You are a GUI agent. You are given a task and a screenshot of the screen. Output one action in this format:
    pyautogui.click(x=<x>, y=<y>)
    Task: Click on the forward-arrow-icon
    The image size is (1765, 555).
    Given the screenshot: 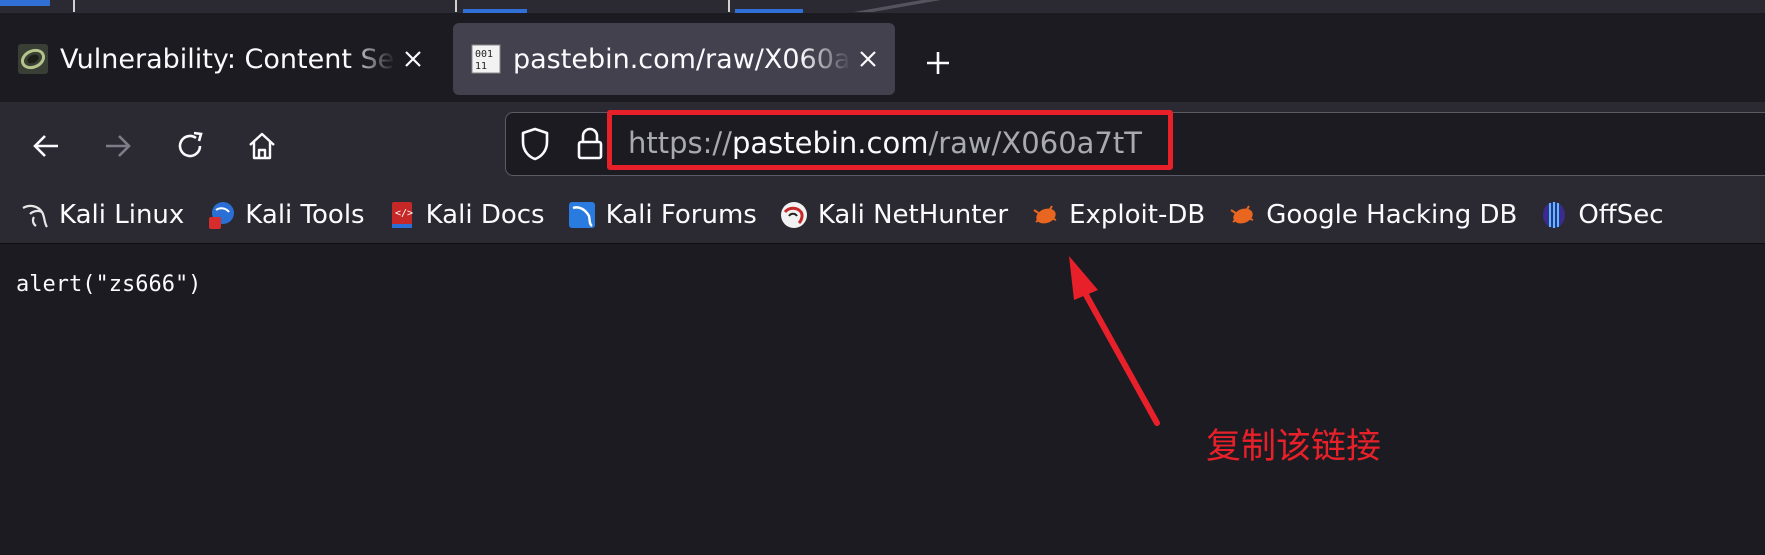 What is the action you would take?
    pyautogui.click(x=118, y=146)
    